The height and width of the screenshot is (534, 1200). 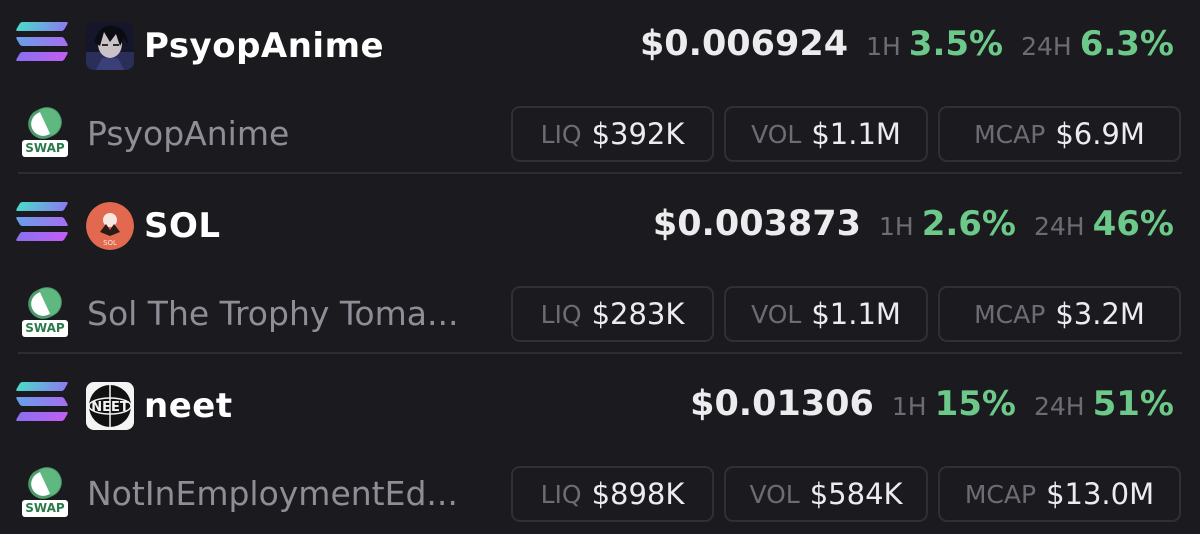 What do you see at coordinates (907, 44) in the screenshot?
I see `price-line: $0.006924 1H 3.5% 24H 6.3%` at bounding box center [907, 44].